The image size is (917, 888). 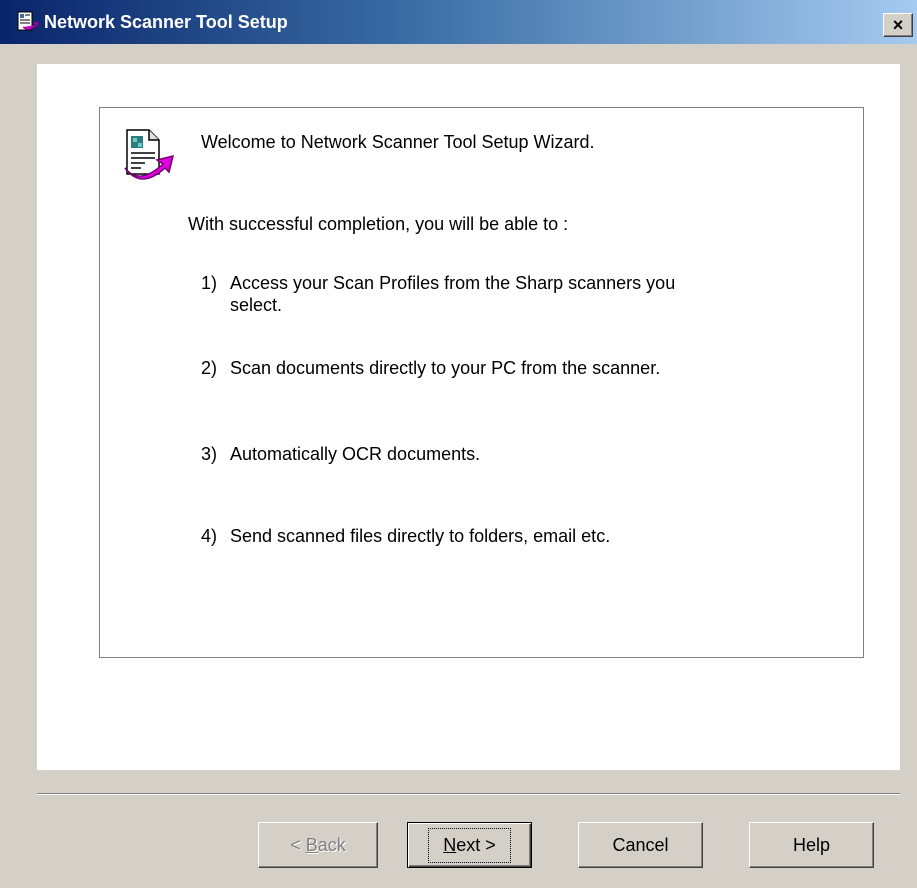 What do you see at coordinates (355, 454) in the screenshot?
I see `list-item: Automatically OCR documents.` at bounding box center [355, 454].